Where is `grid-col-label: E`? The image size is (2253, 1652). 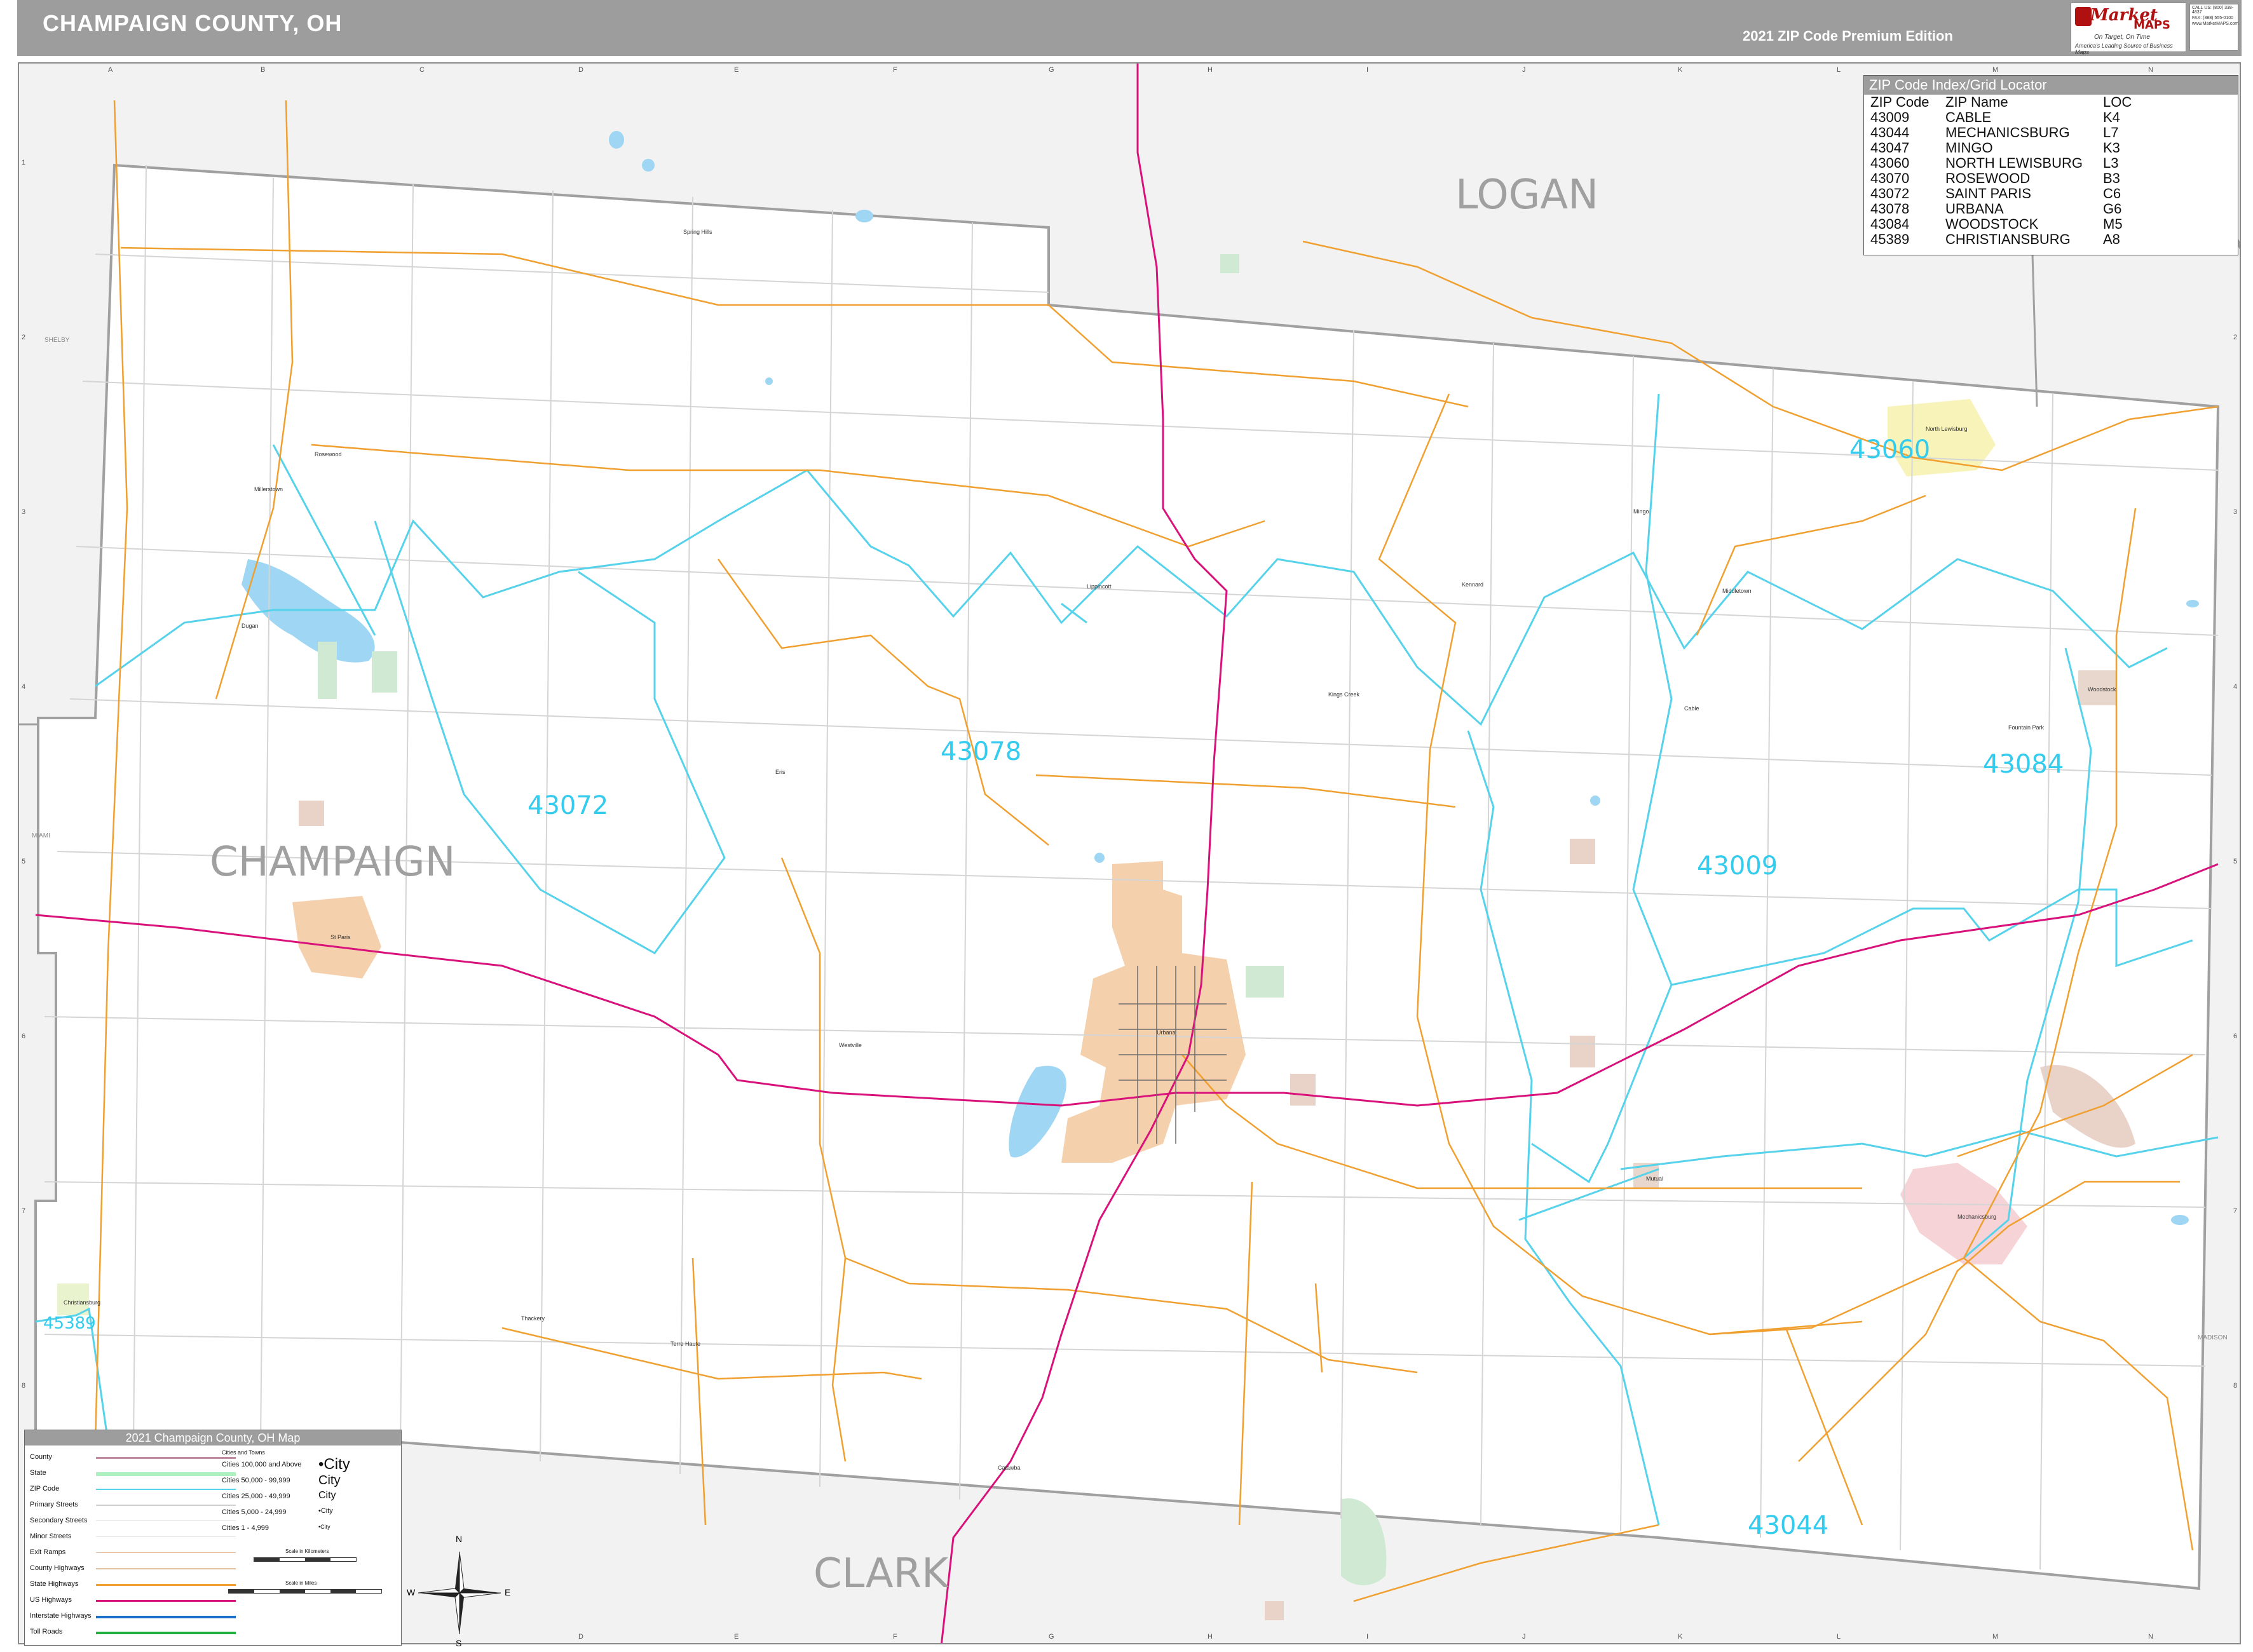
grid-col-label: E is located at coordinates (737, 1637).